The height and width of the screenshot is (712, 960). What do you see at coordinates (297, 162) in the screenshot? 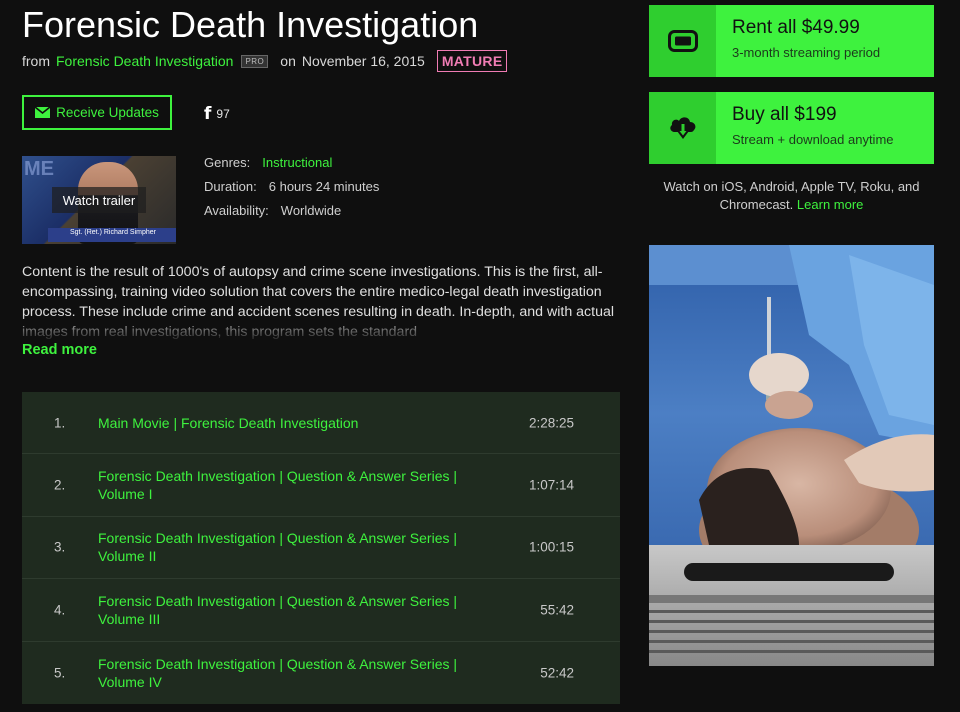
I see `genres-link: Instructional` at bounding box center [297, 162].